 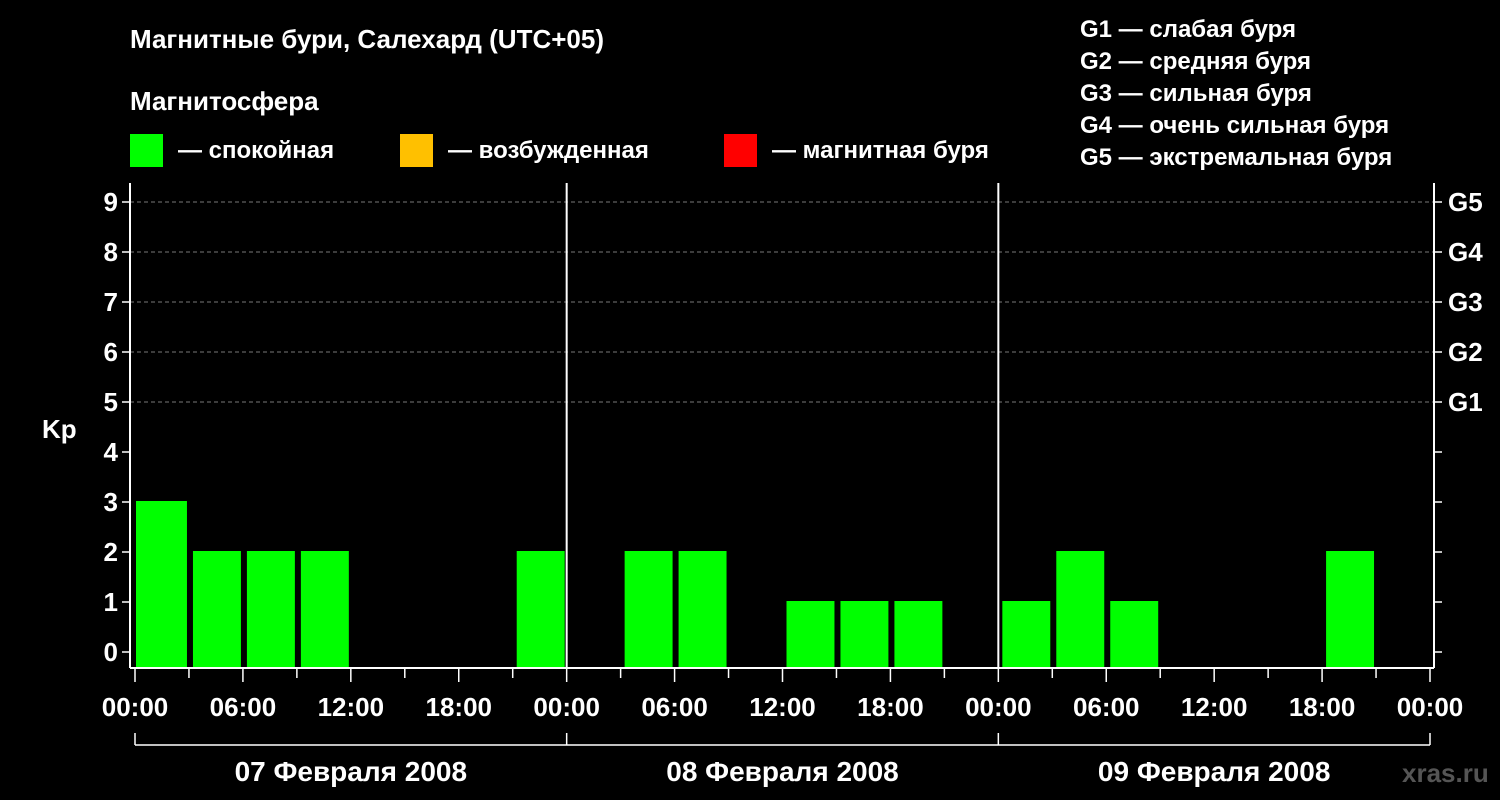 What do you see at coordinates (111, 252) in the screenshot?
I see `y-tick-label-8: 8` at bounding box center [111, 252].